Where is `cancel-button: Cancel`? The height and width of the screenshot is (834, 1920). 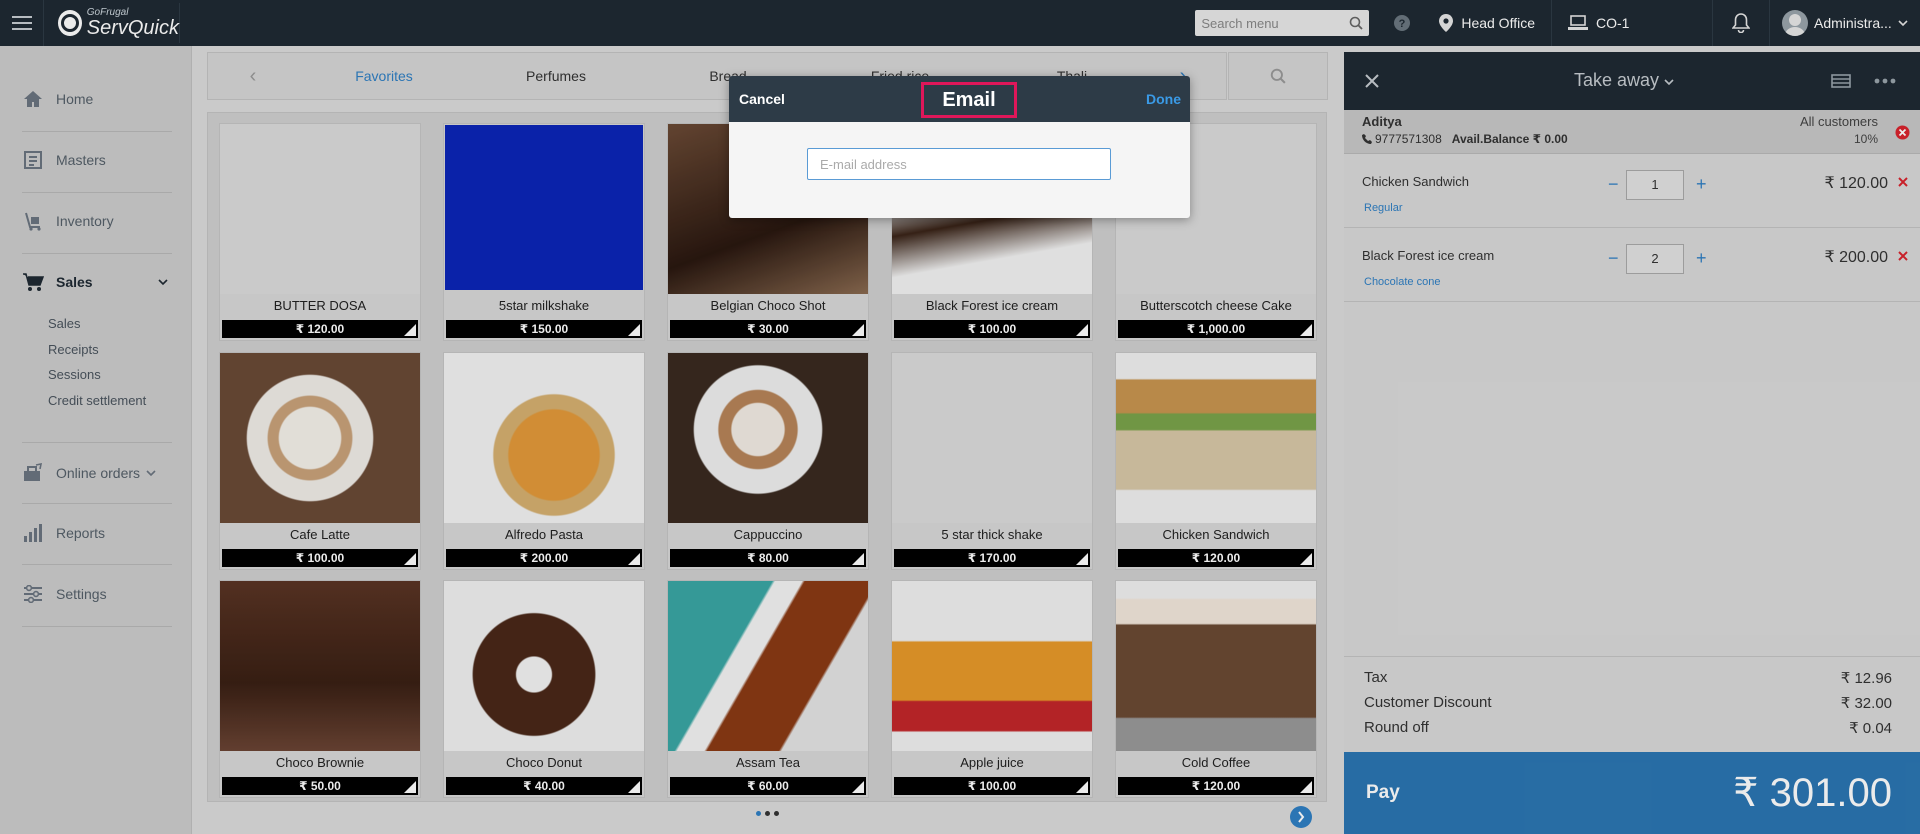 cancel-button: Cancel is located at coordinates (762, 99).